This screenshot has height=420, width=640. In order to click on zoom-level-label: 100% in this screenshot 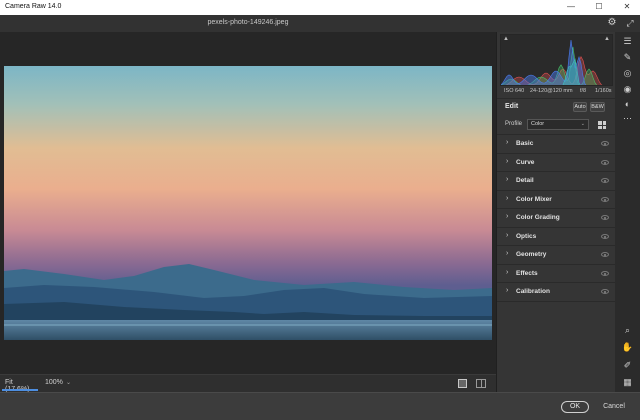, I will do `click(54, 382)`.